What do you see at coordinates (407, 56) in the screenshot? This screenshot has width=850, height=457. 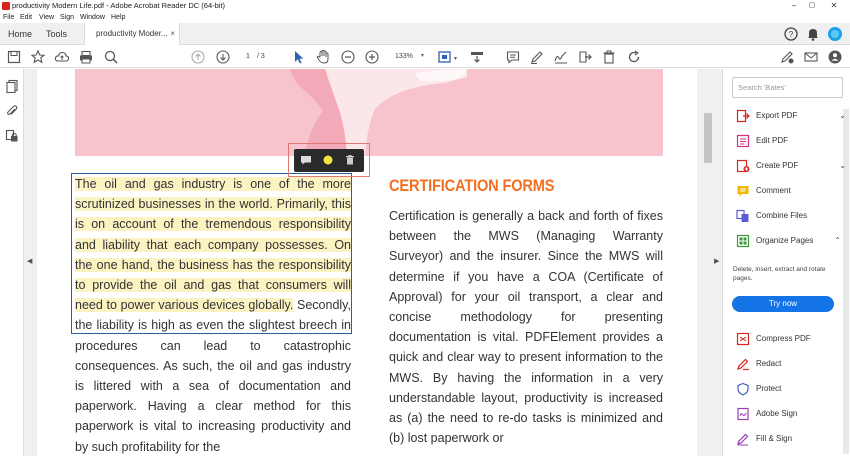 I see `zoom-level-select: 133% ▾` at bounding box center [407, 56].